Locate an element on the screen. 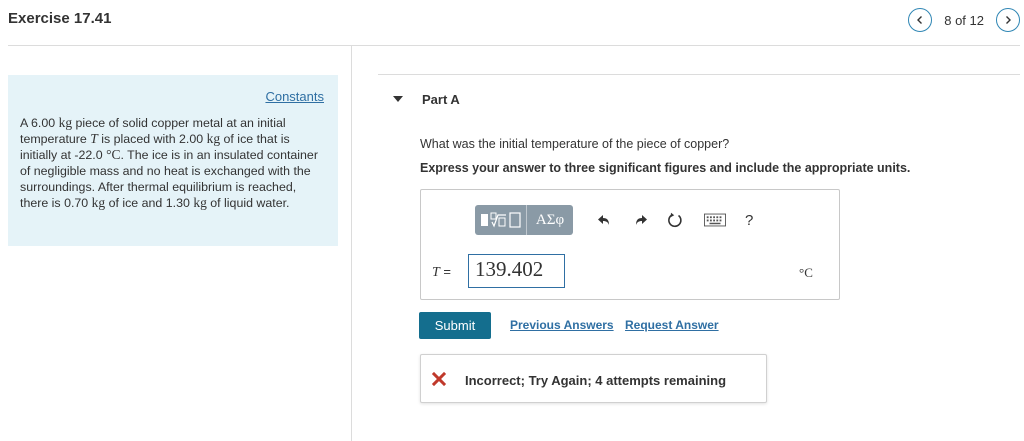 This screenshot has width=1024, height=441. submit-button: Submit is located at coordinates (455, 325).